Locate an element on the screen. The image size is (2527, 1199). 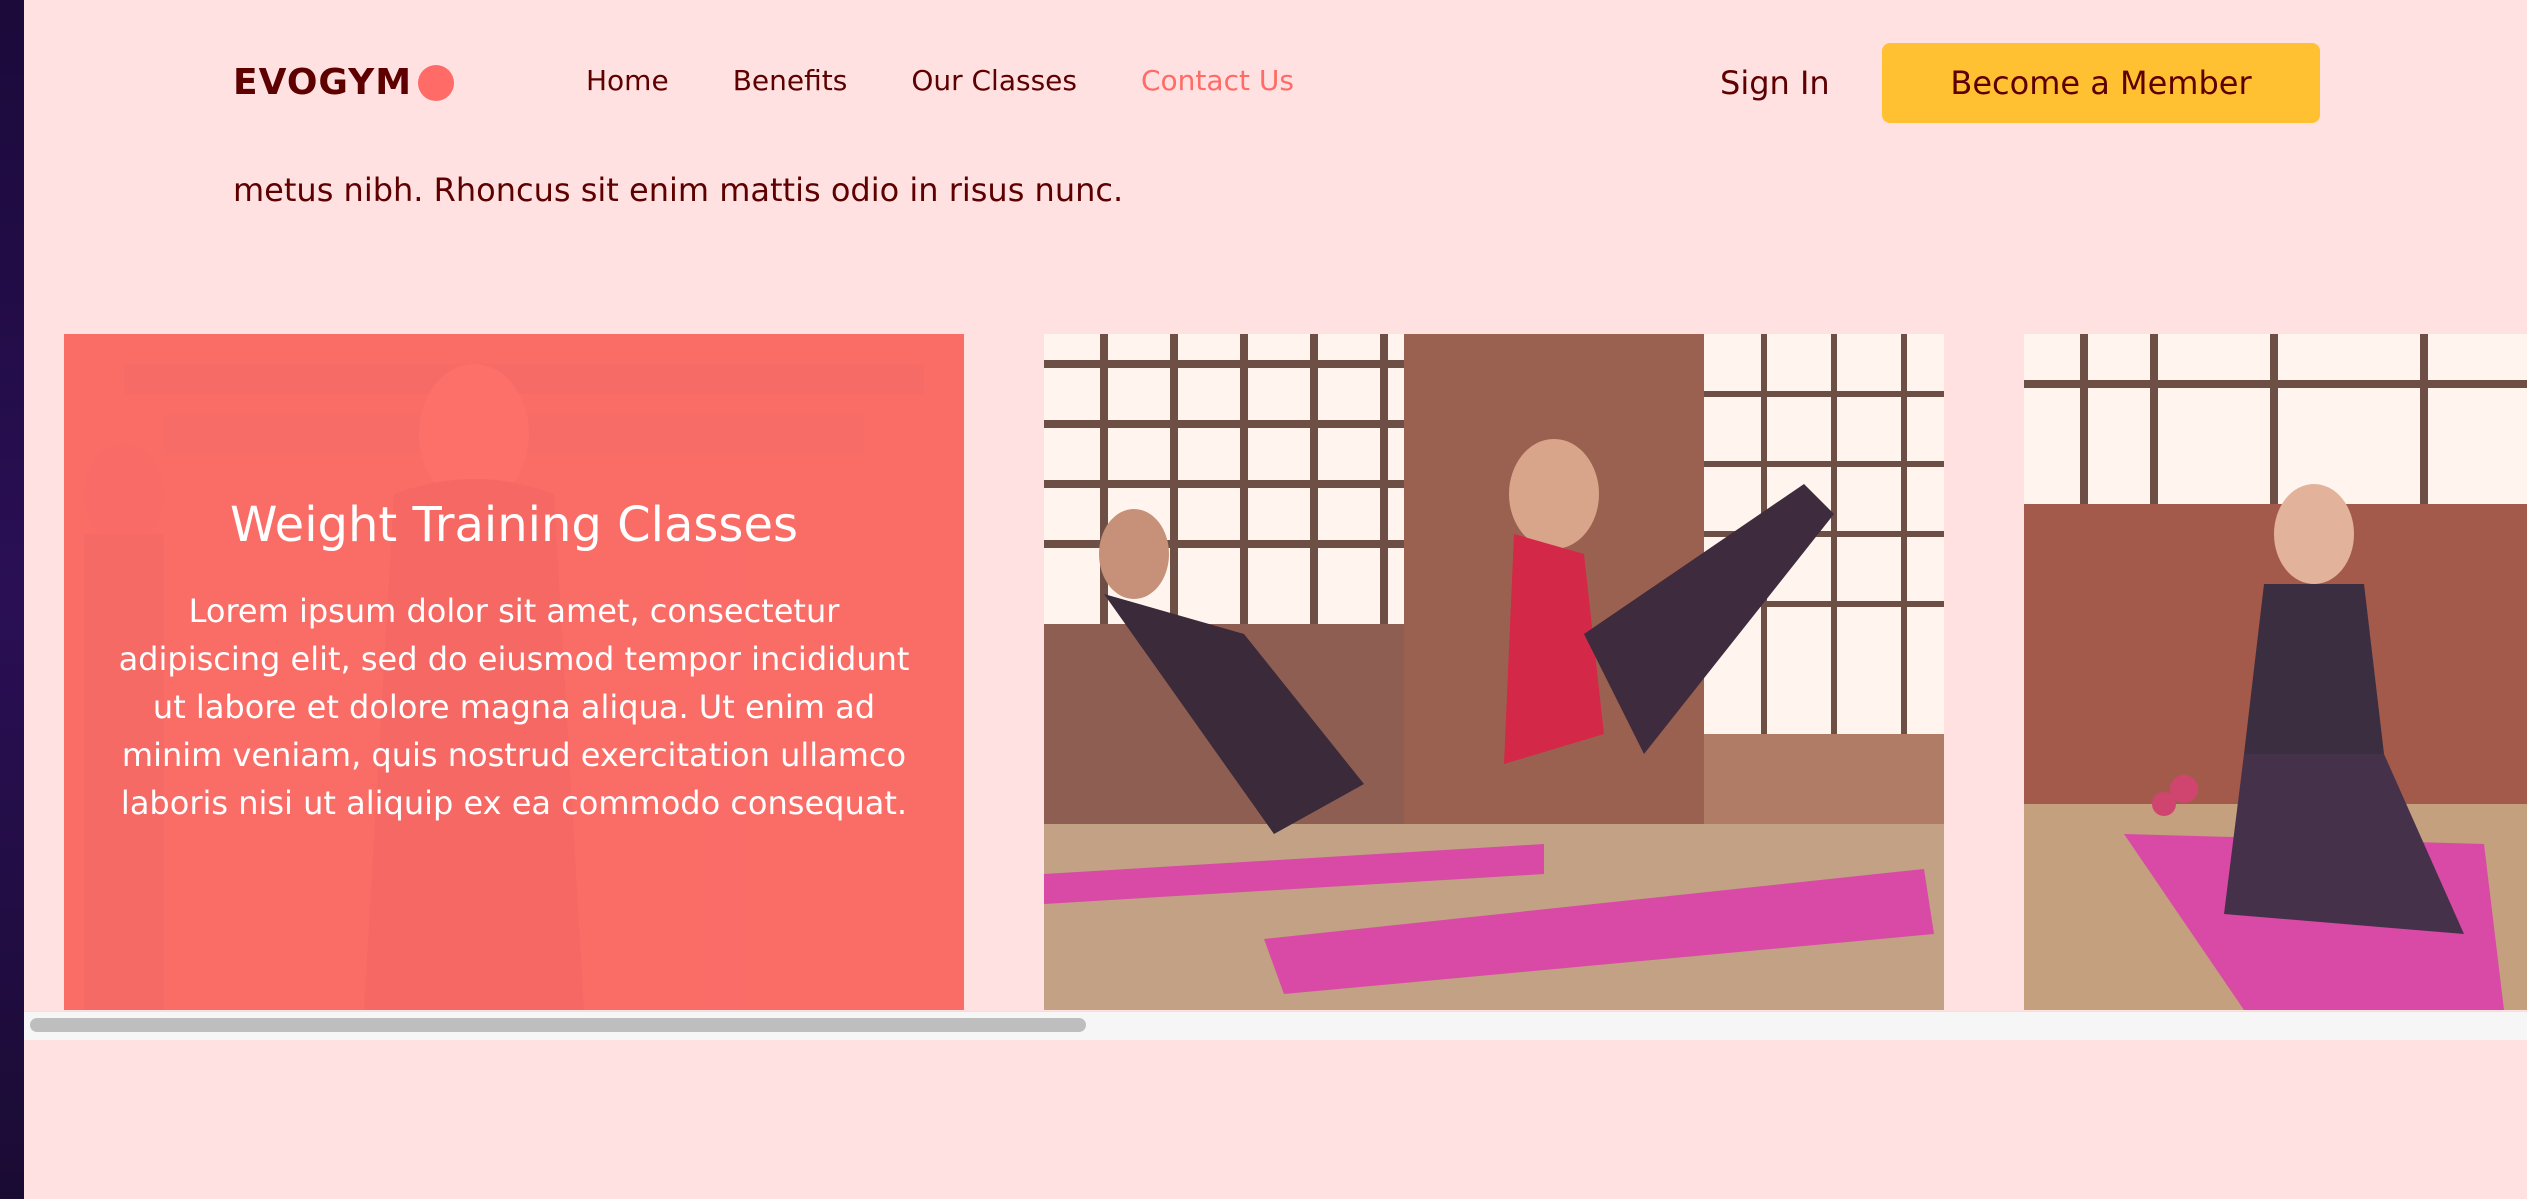
class-card-fitness is located at coordinates (2275, 672).